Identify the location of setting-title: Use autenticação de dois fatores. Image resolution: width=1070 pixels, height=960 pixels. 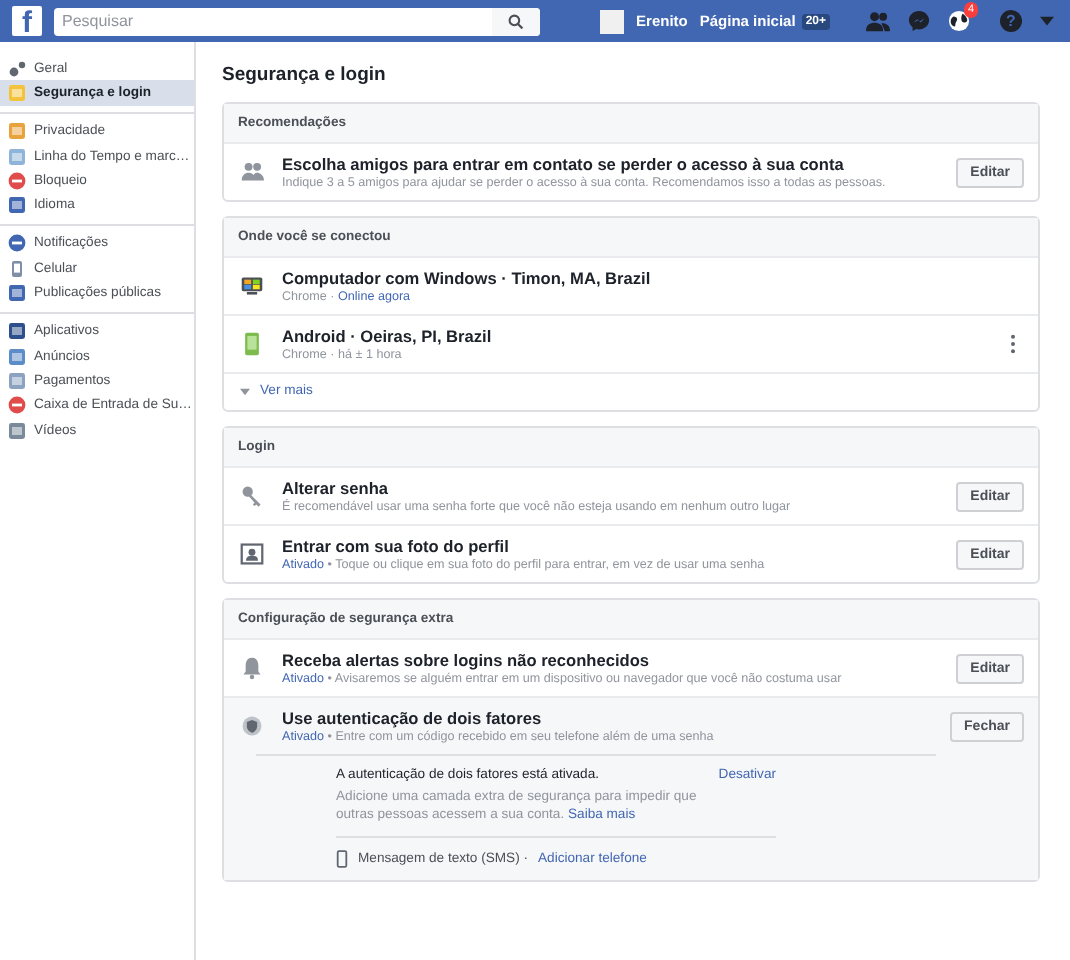
(413, 718).